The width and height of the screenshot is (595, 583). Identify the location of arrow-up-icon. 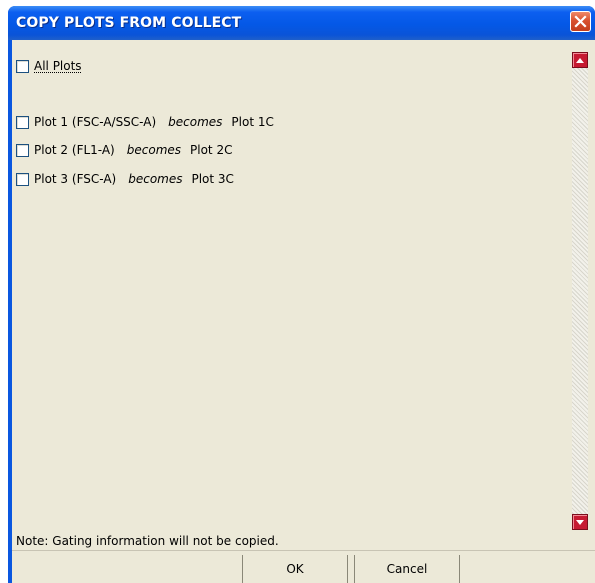
(580, 60).